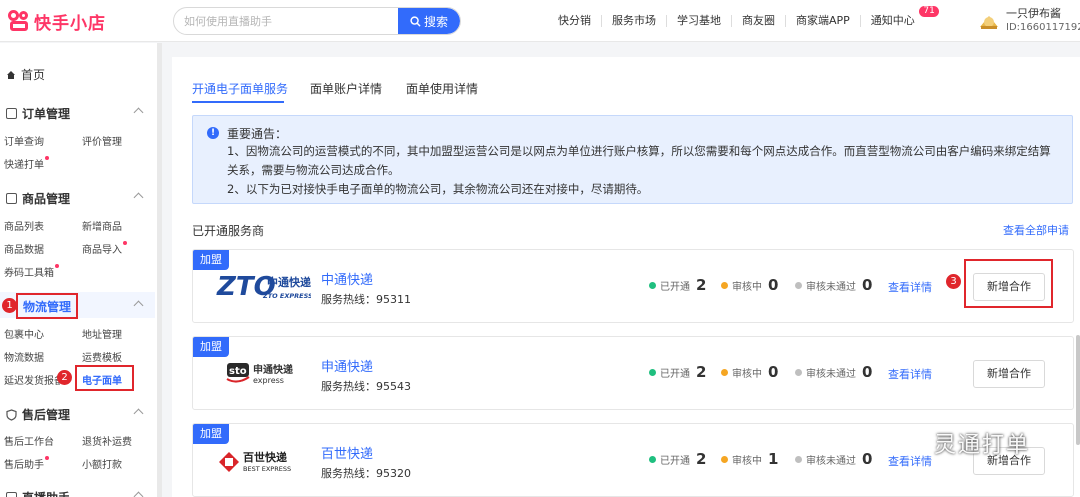 This screenshot has height=497, width=1080. What do you see at coordinates (228, 231) in the screenshot?
I see `section-title: 已开通服务商` at bounding box center [228, 231].